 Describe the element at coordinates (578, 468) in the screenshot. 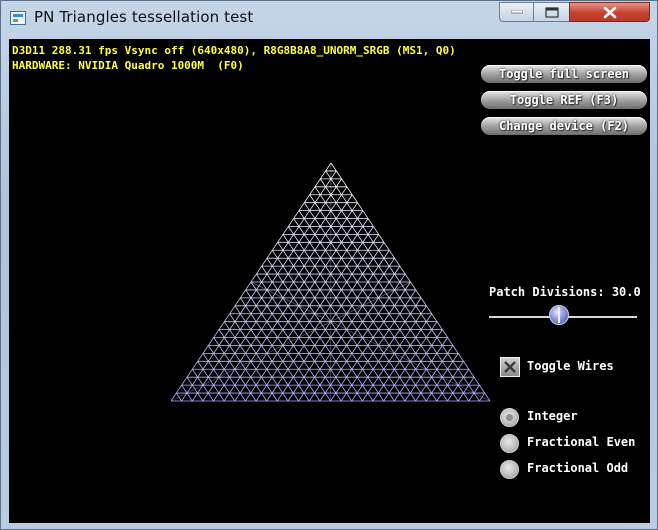

I see `radio-fractional-odd-label: Fractional Odd` at that location.